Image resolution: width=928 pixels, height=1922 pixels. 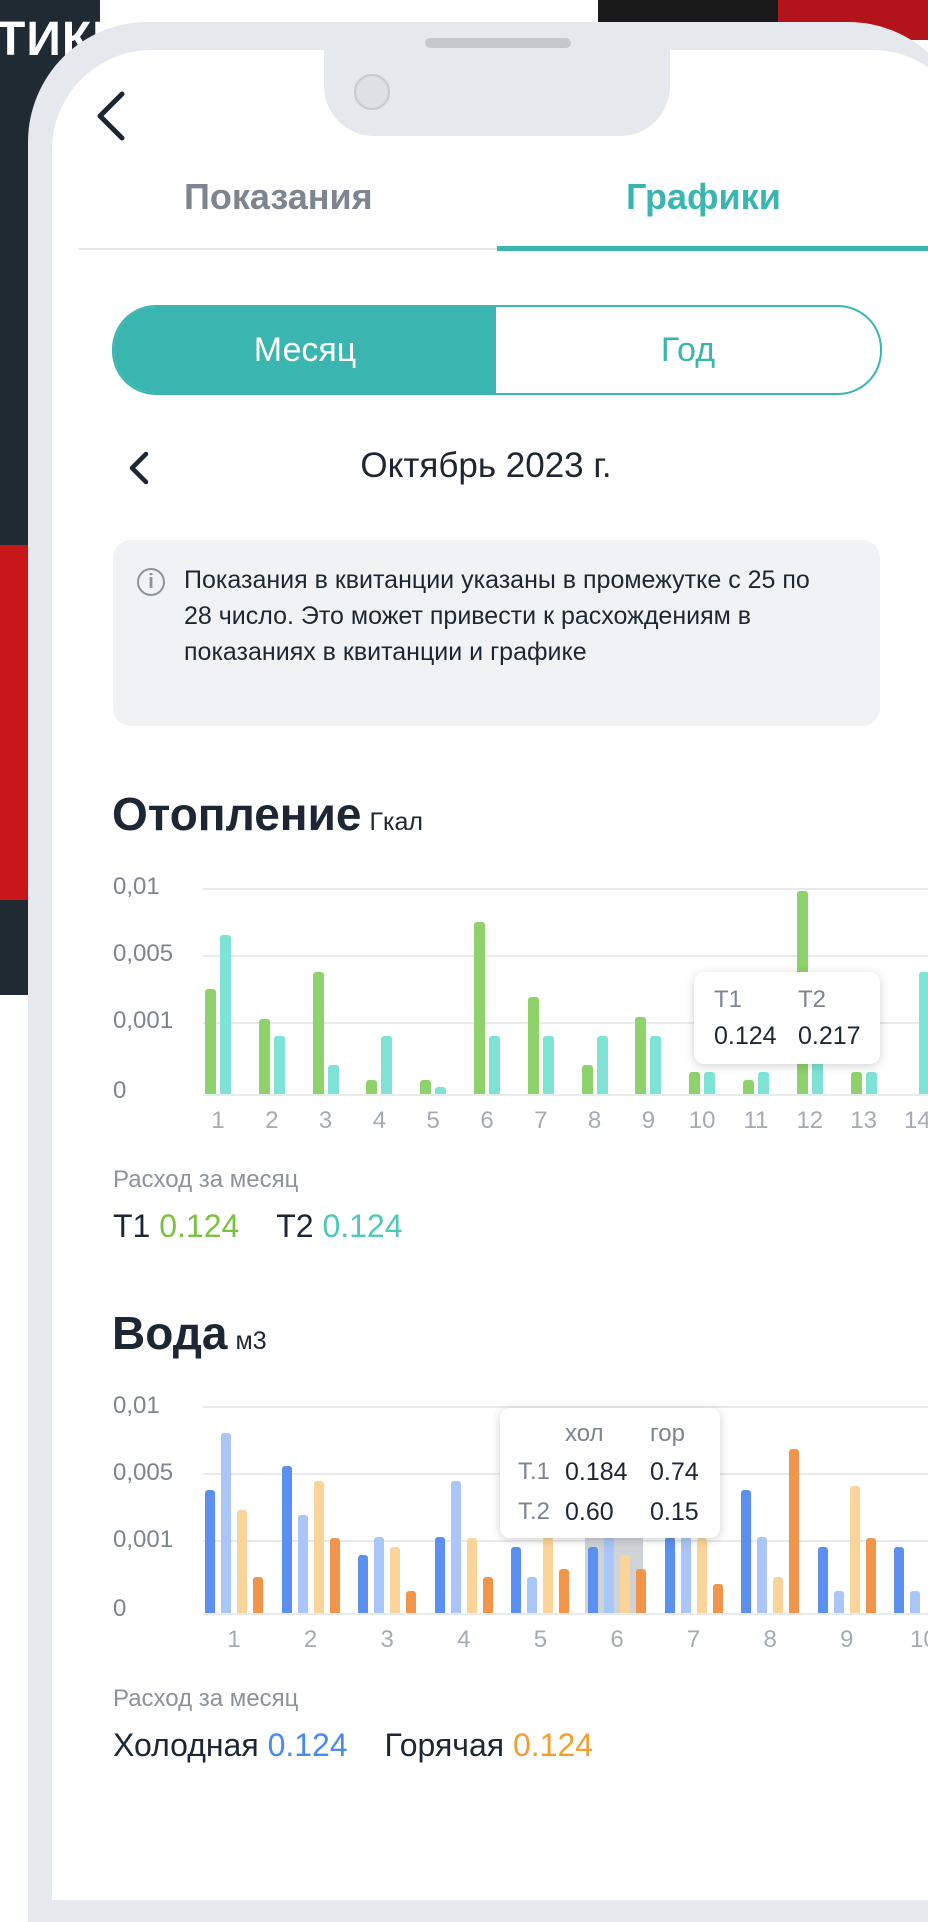 What do you see at coordinates (712, 248) in the screenshot?
I see `tab-active-indicator` at bounding box center [712, 248].